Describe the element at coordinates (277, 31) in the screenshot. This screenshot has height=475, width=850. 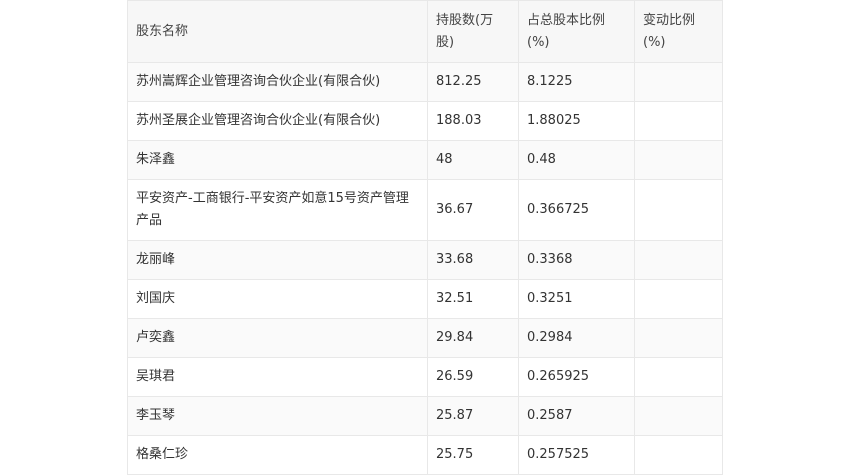
I see `header-shareholder-name: 股东名称` at that location.